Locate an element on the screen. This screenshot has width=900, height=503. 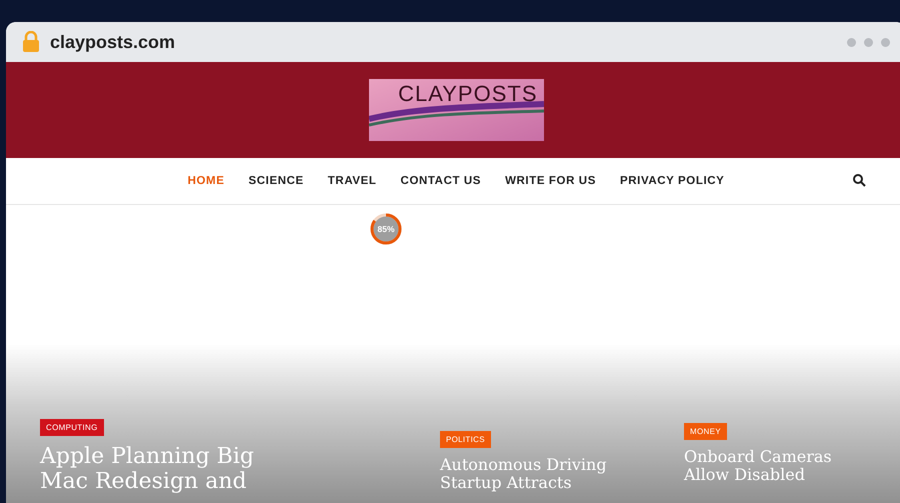
nav-link: TRAVEL is located at coordinates (352, 181).